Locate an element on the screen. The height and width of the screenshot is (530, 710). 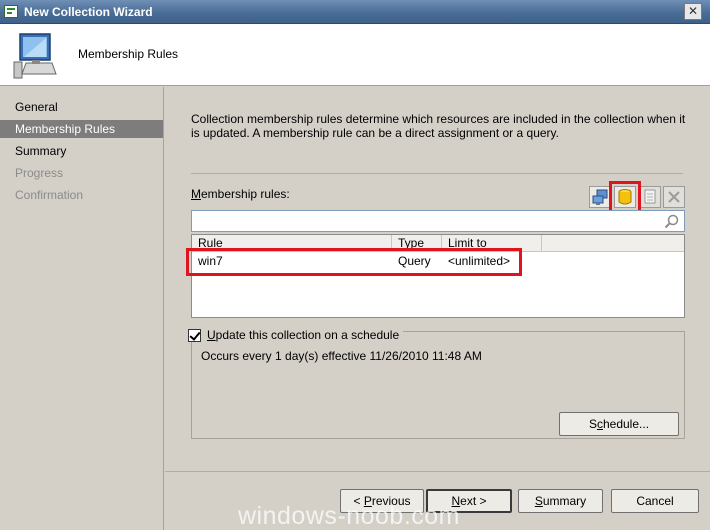
app-icon is located at coordinates (11, 11).